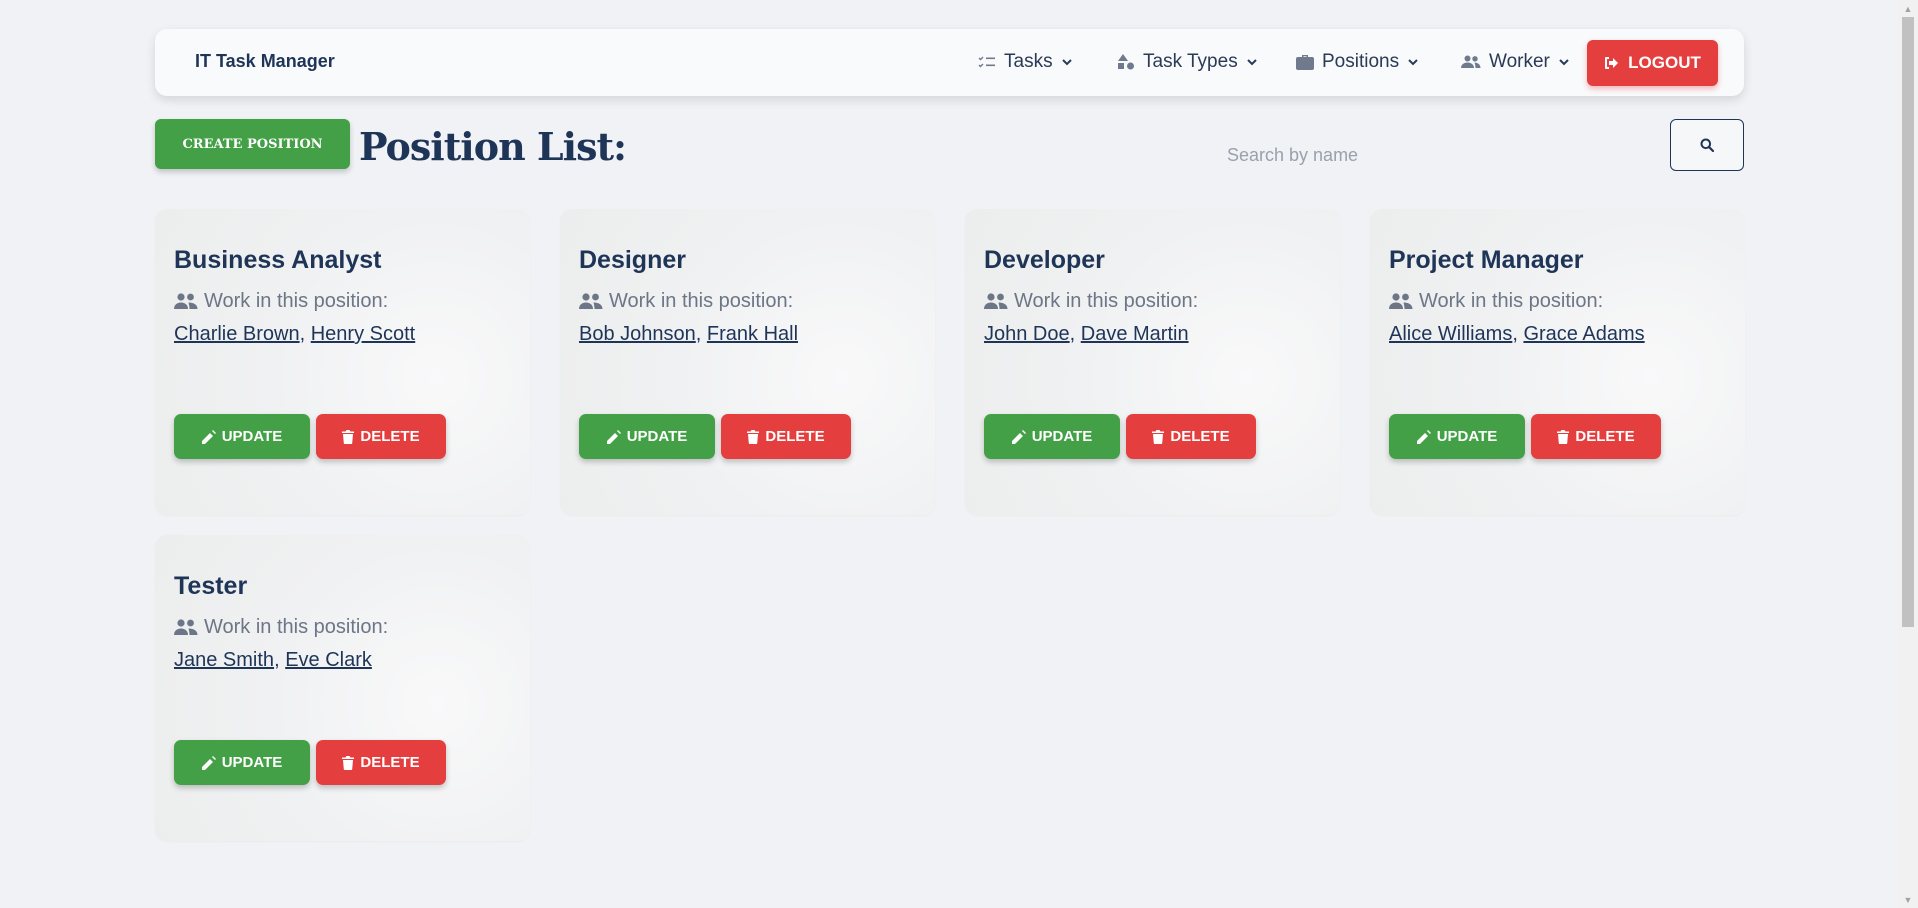 The width and height of the screenshot is (1918, 908). I want to click on nav-tasks-label: Tasks, so click(1028, 61).